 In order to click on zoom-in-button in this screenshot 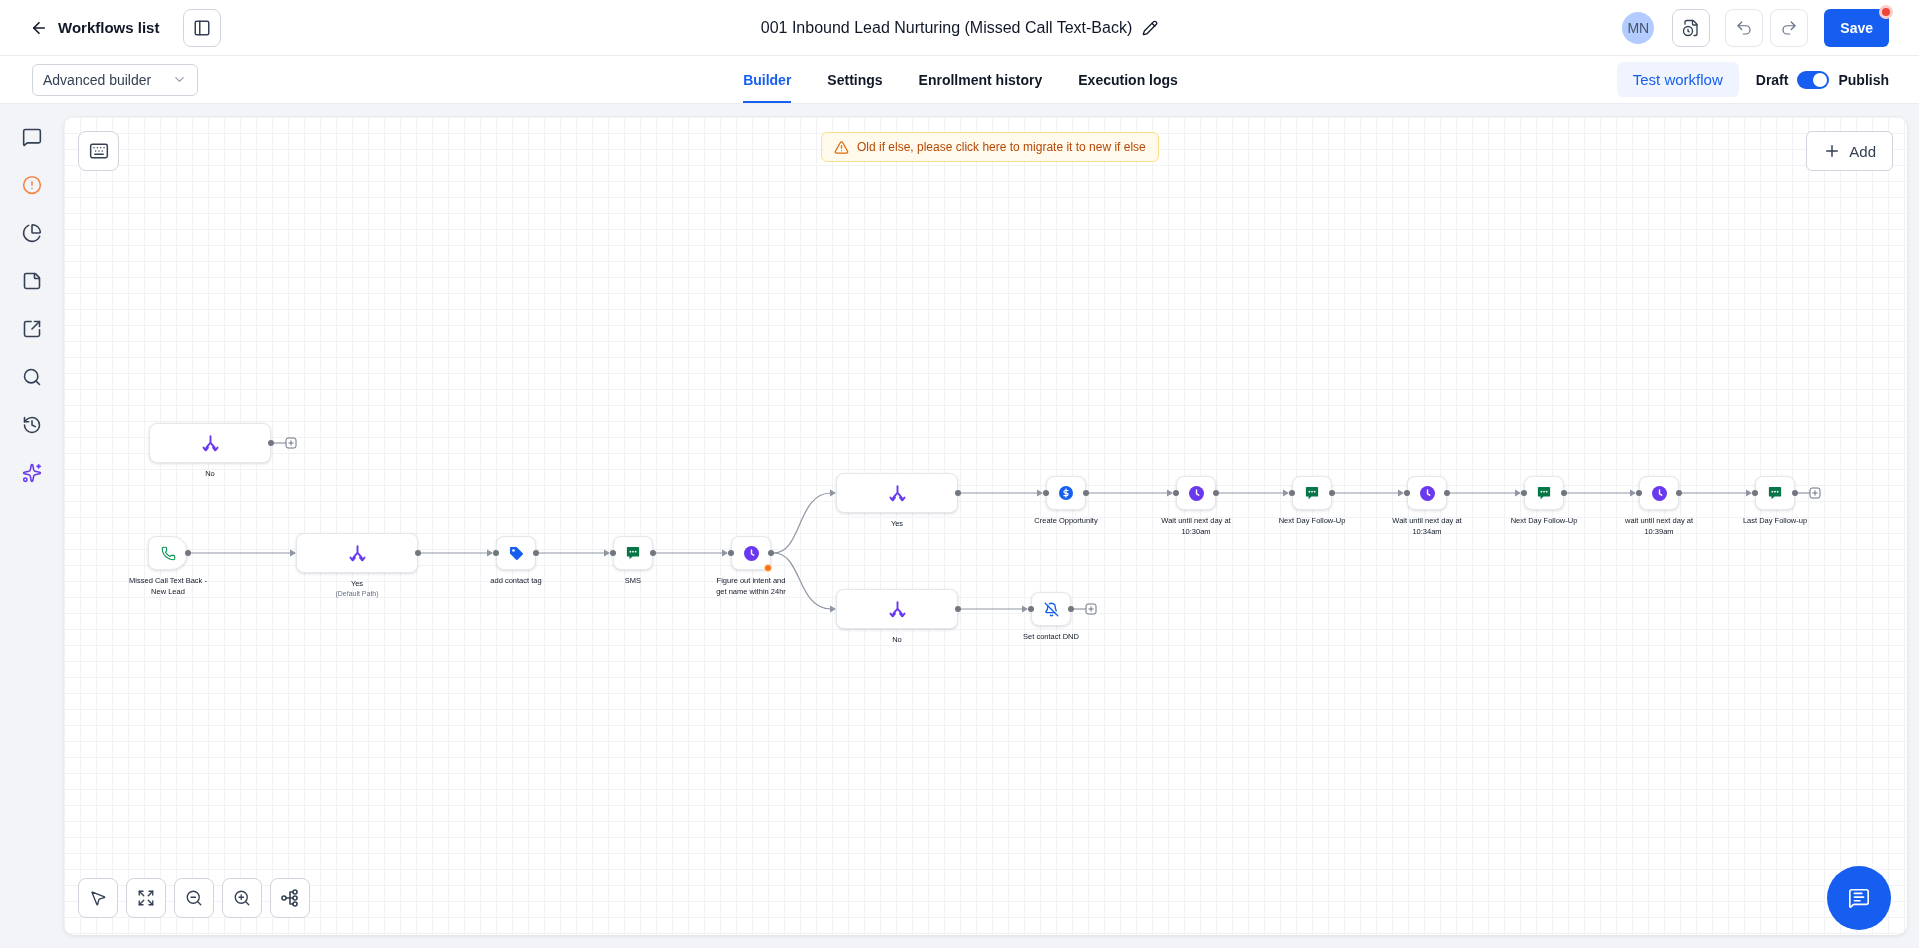, I will do `click(242, 898)`.